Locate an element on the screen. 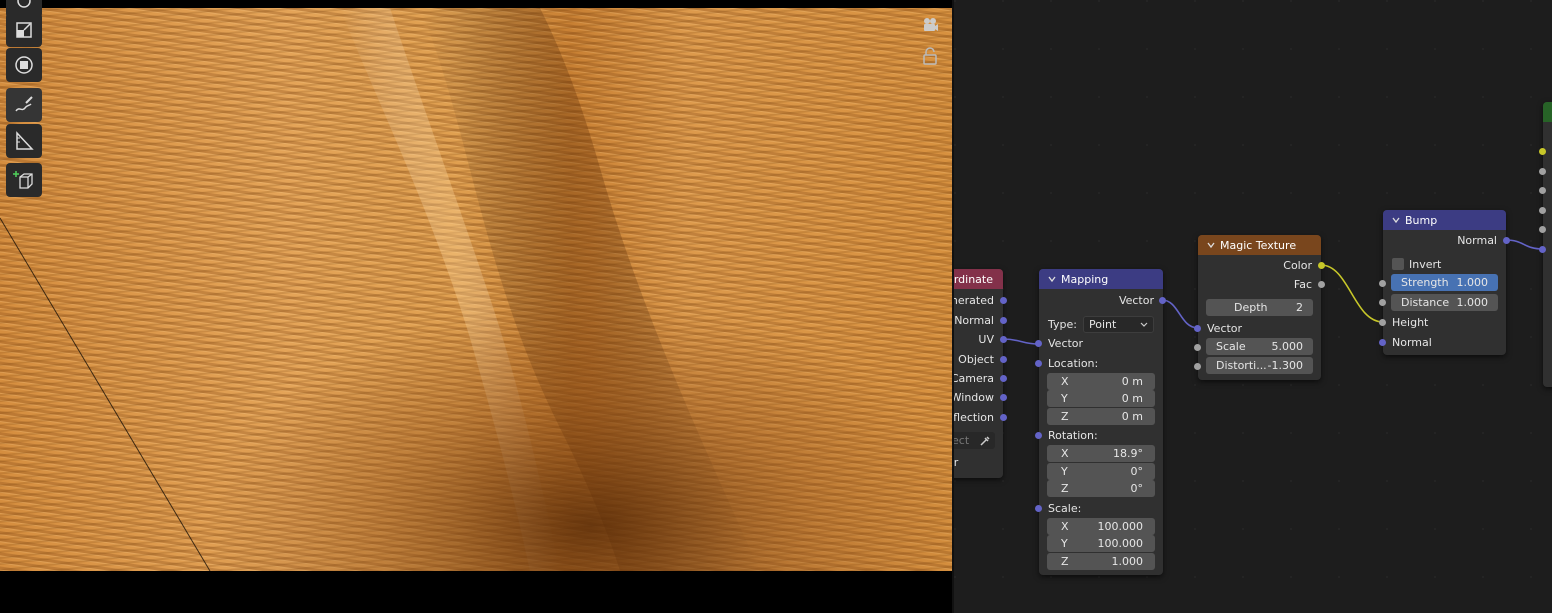  scale-y-field: Y 100.000 is located at coordinates (1101, 543).